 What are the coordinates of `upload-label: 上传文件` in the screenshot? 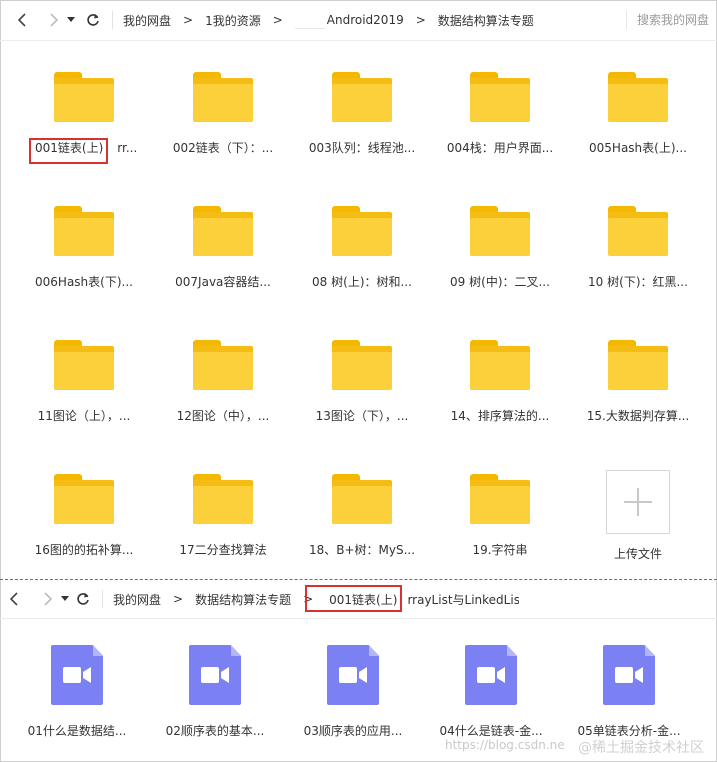 It's located at (637, 554).